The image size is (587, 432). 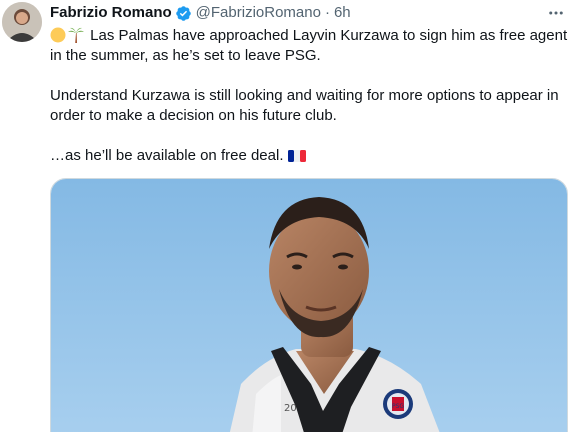 What do you see at coordinates (58, 35) in the screenshot?
I see `yellow-circle-emoji-icon` at bounding box center [58, 35].